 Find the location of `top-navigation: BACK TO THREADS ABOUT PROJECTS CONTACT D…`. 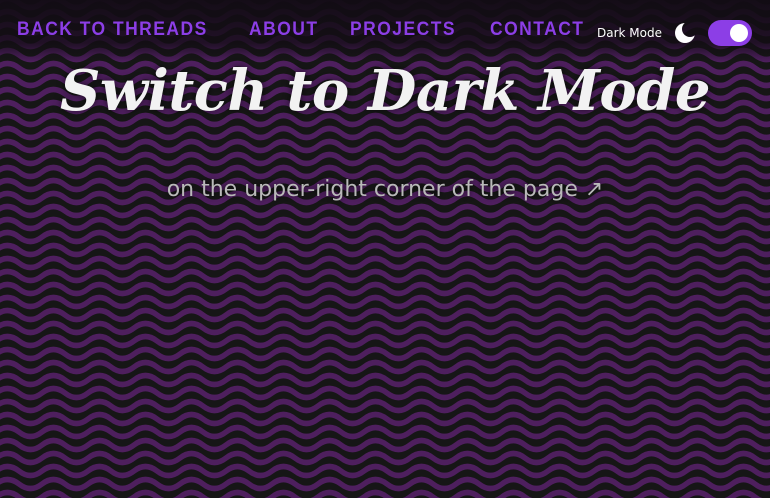

top-navigation: BACK TO THREADS ABOUT PROJECTS CONTACT D… is located at coordinates (385, 31).